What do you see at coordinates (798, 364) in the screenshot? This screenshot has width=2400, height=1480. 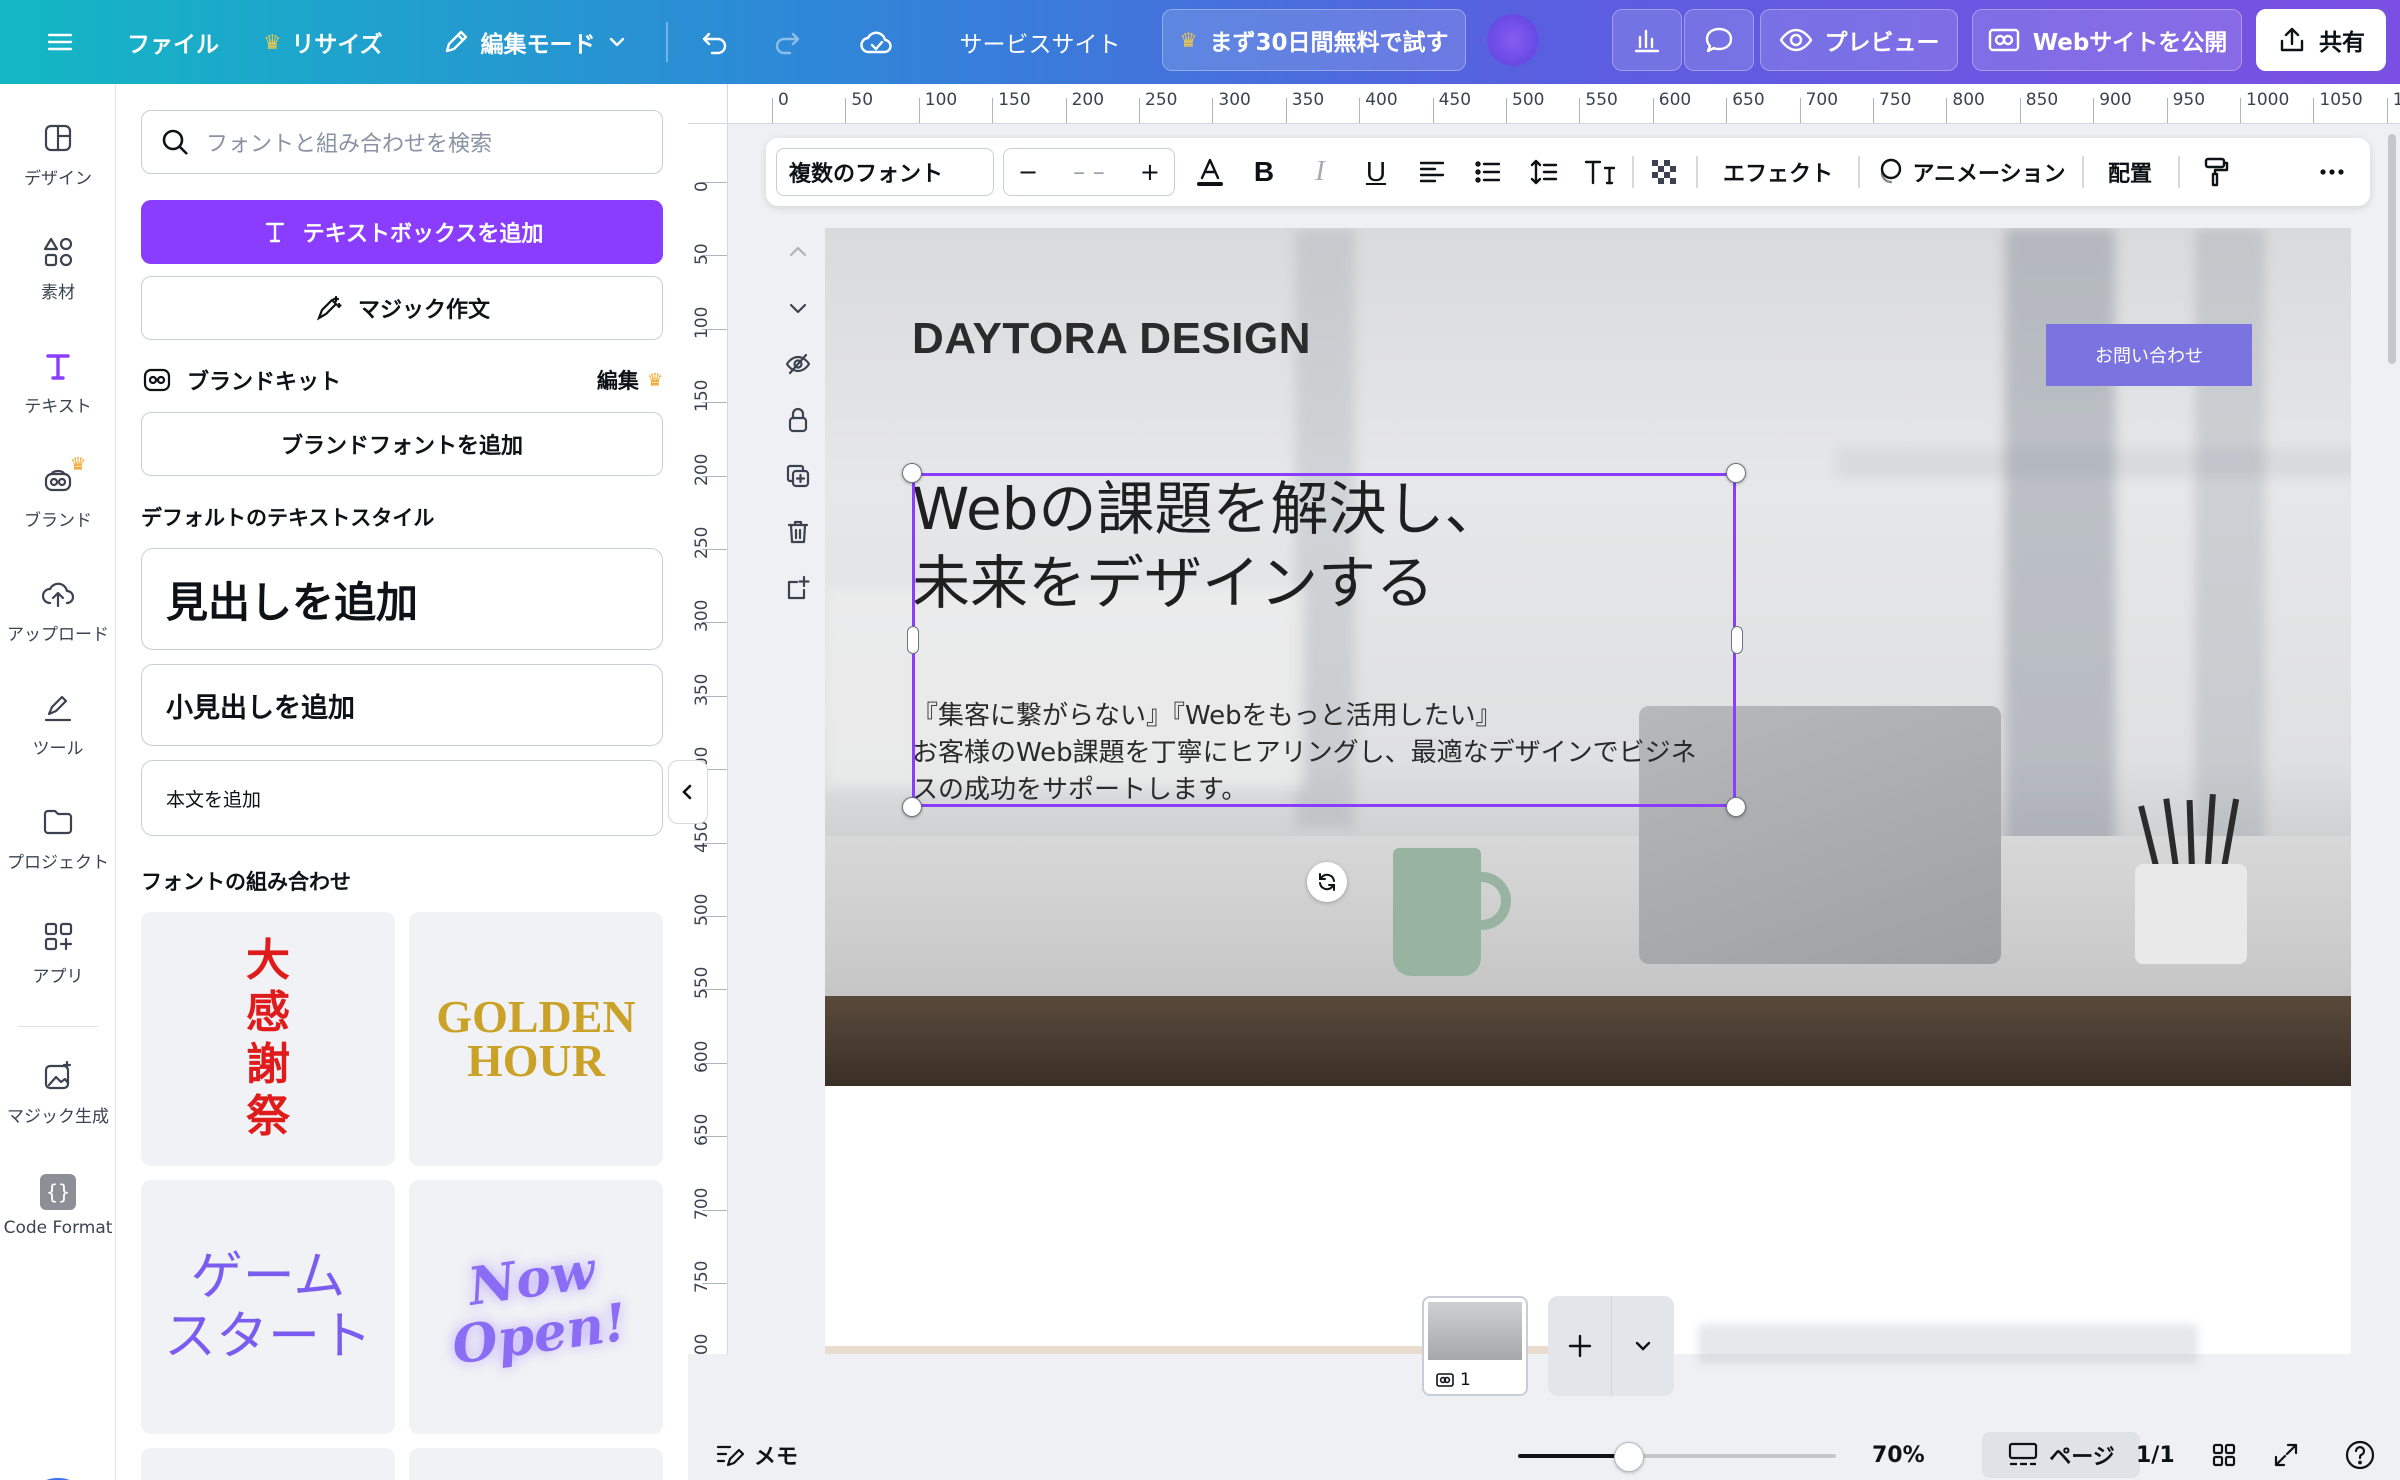 I see `hide-page-button` at bounding box center [798, 364].